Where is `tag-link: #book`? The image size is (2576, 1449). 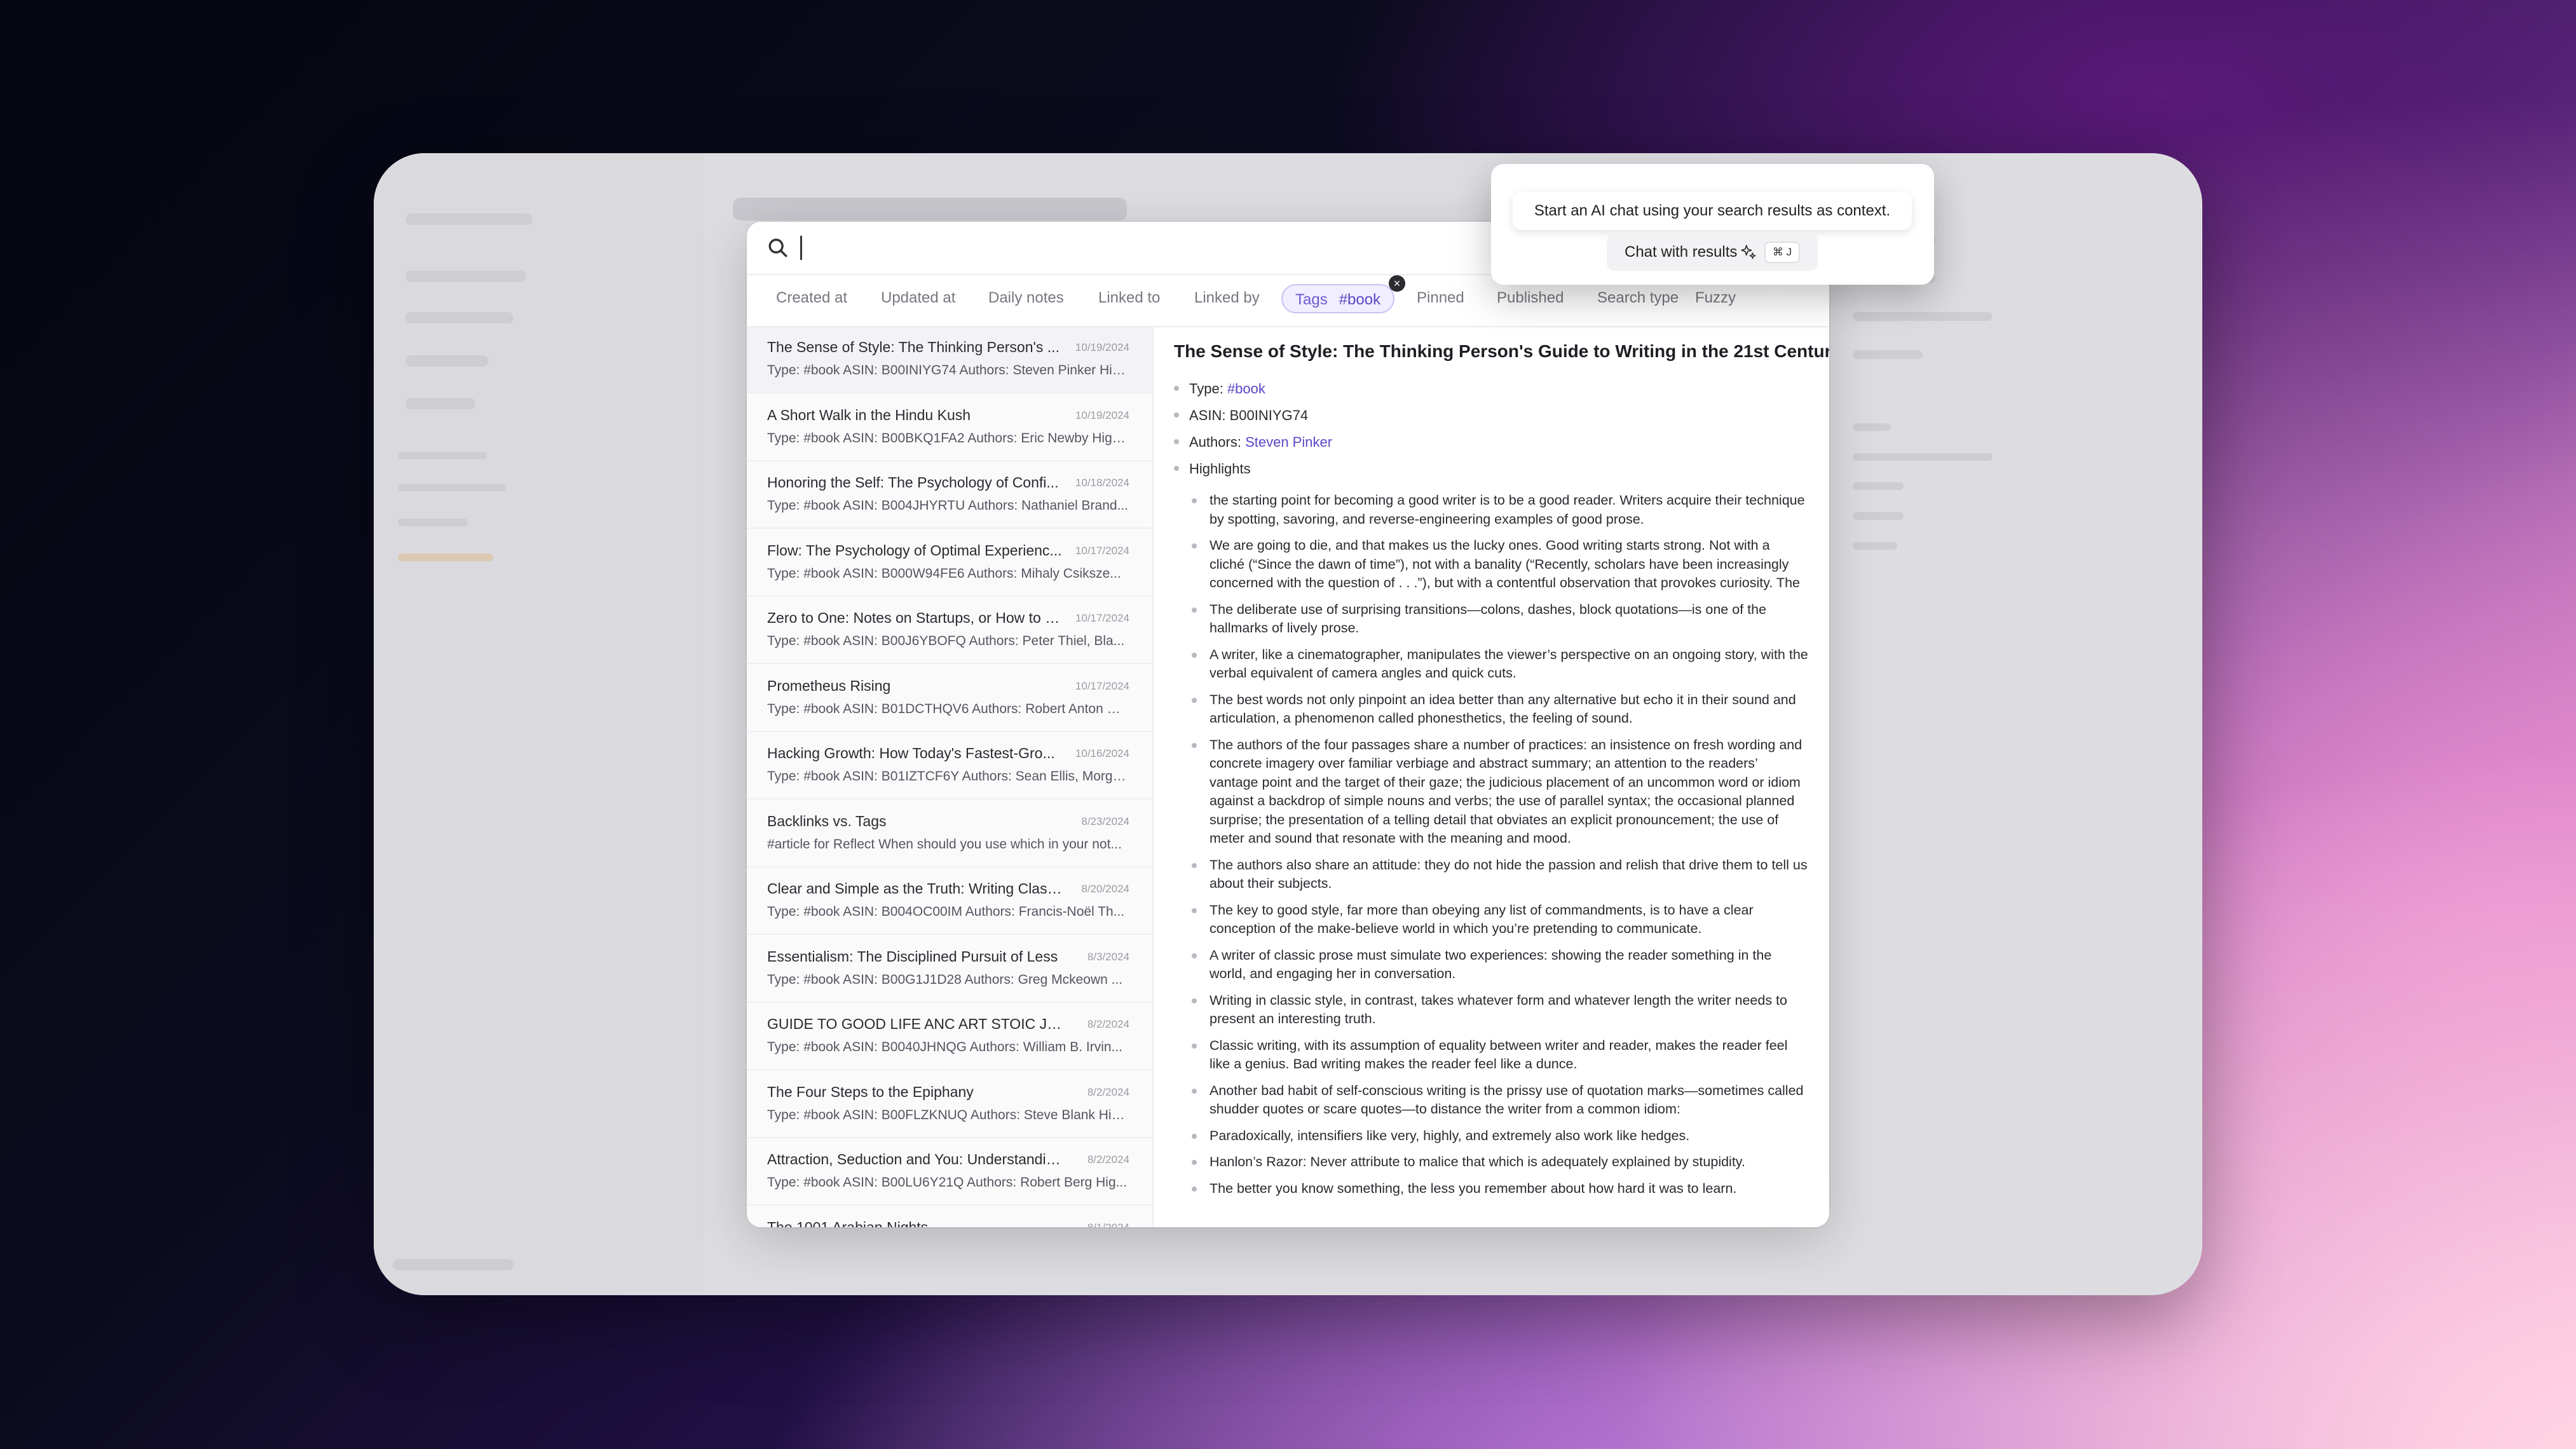
tag-link: #book is located at coordinates (1246, 389).